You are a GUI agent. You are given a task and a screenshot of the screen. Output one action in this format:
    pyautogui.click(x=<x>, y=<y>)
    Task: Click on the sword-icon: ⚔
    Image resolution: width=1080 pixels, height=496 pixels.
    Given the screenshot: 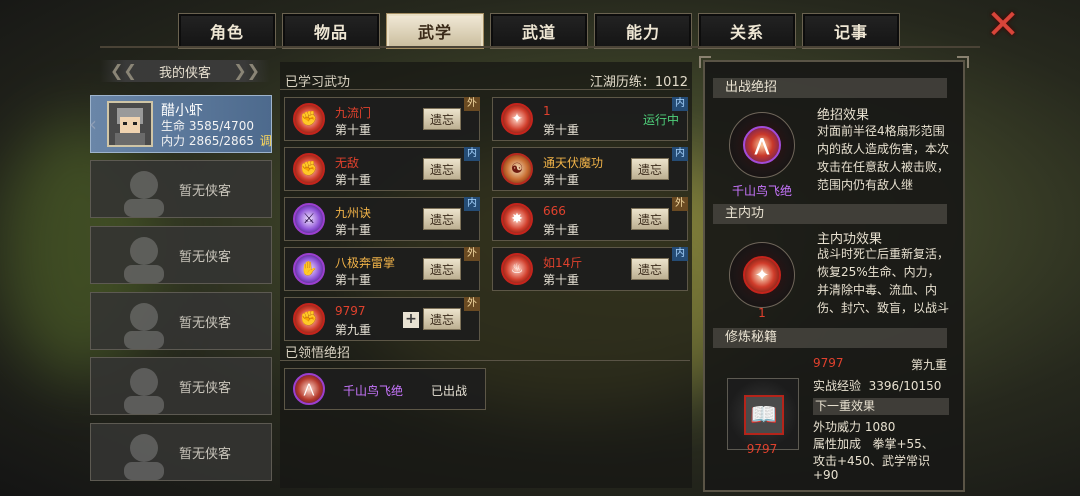 What is the action you would take?
    pyautogui.click(x=309, y=219)
    